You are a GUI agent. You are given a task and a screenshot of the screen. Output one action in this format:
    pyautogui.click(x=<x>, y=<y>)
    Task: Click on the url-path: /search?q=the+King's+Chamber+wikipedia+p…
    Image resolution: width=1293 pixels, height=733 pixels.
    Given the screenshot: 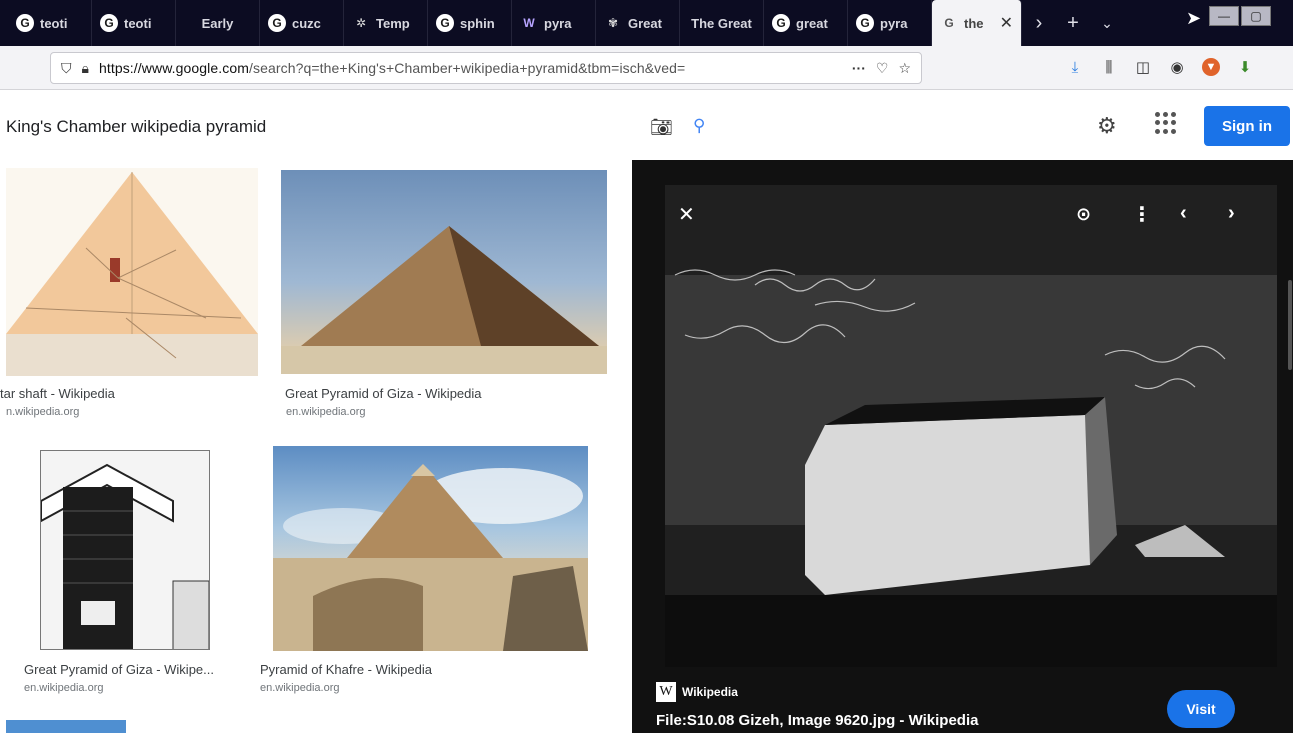 What is the action you would take?
    pyautogui.click(x=467, y=68)
    